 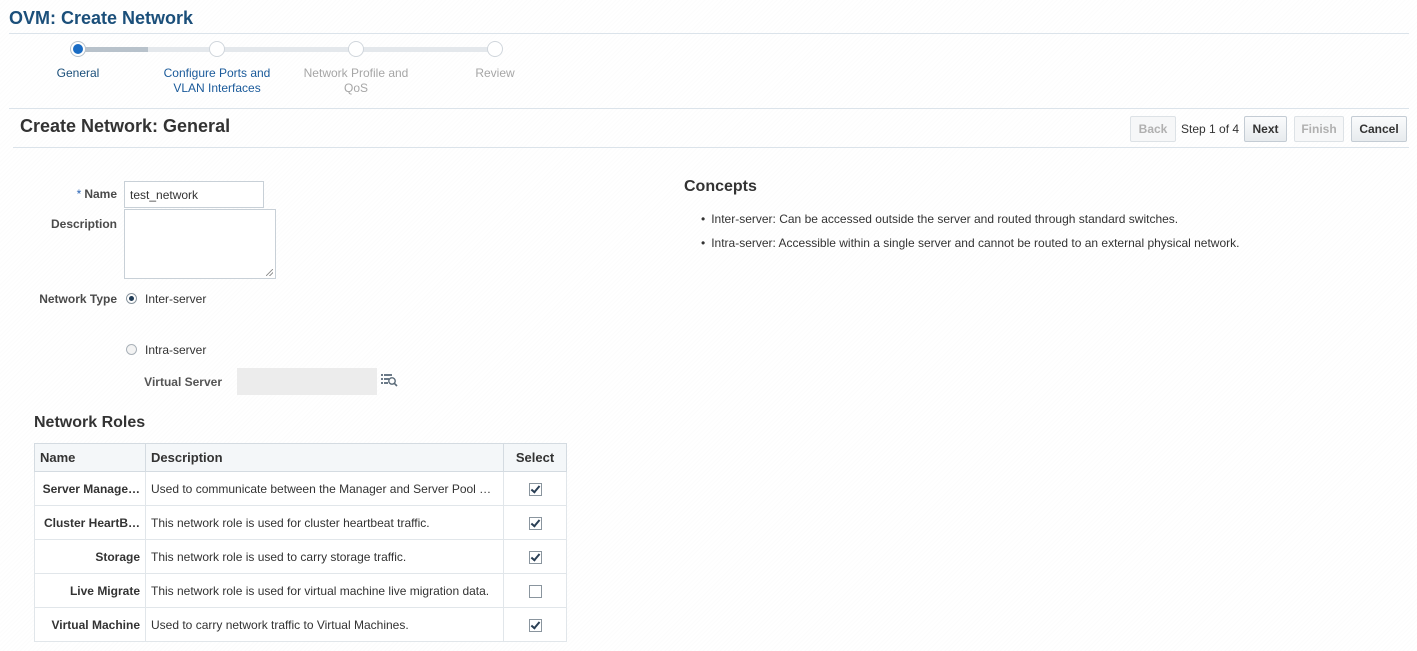 I want to click on cancel-button: Cancel, so click(x=1379, y=129).